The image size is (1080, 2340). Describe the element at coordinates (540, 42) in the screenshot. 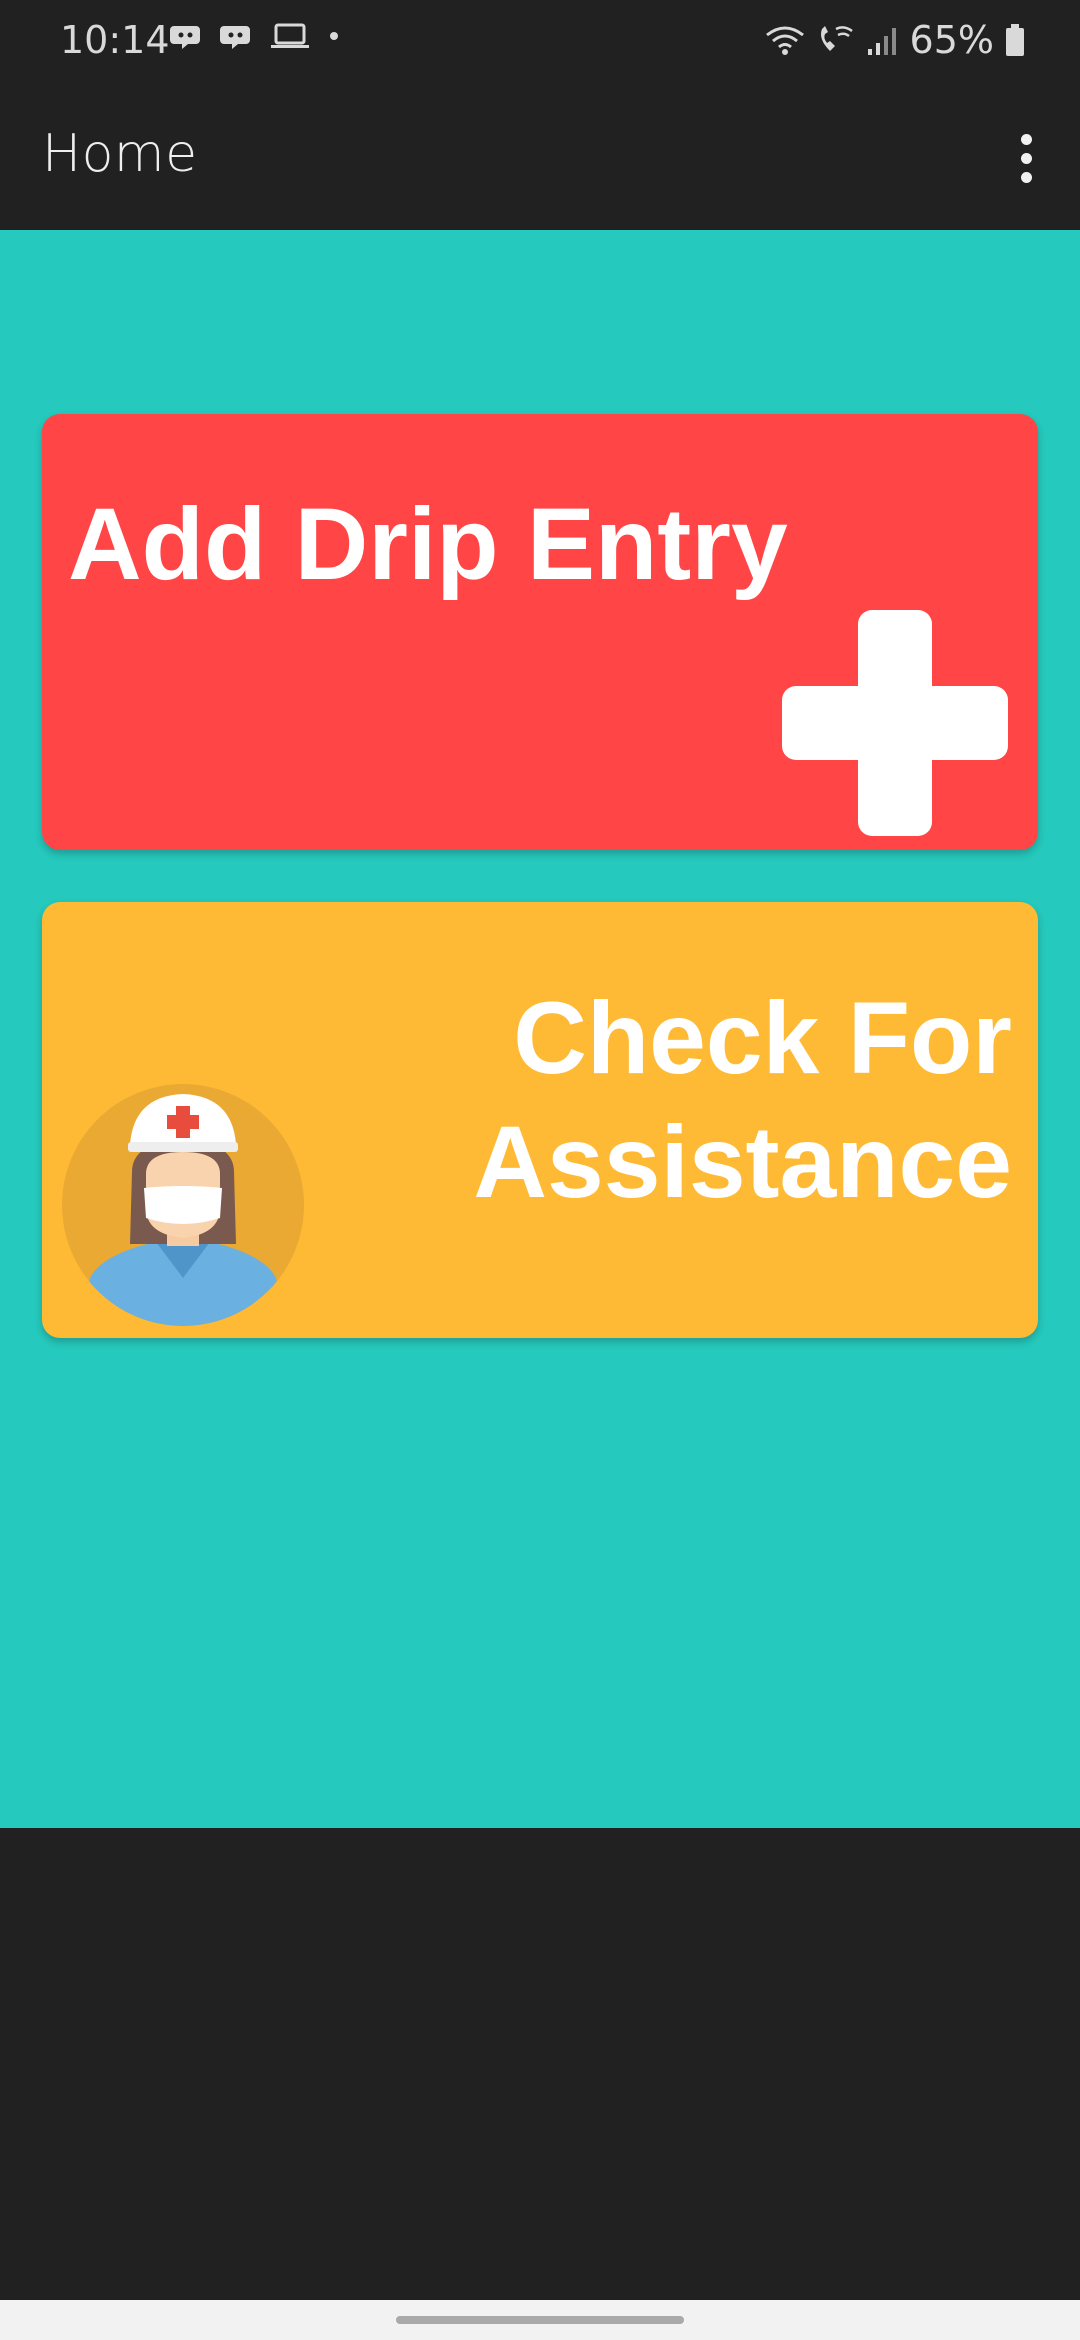

I see `status-bar: 10:14 65%` at that location.